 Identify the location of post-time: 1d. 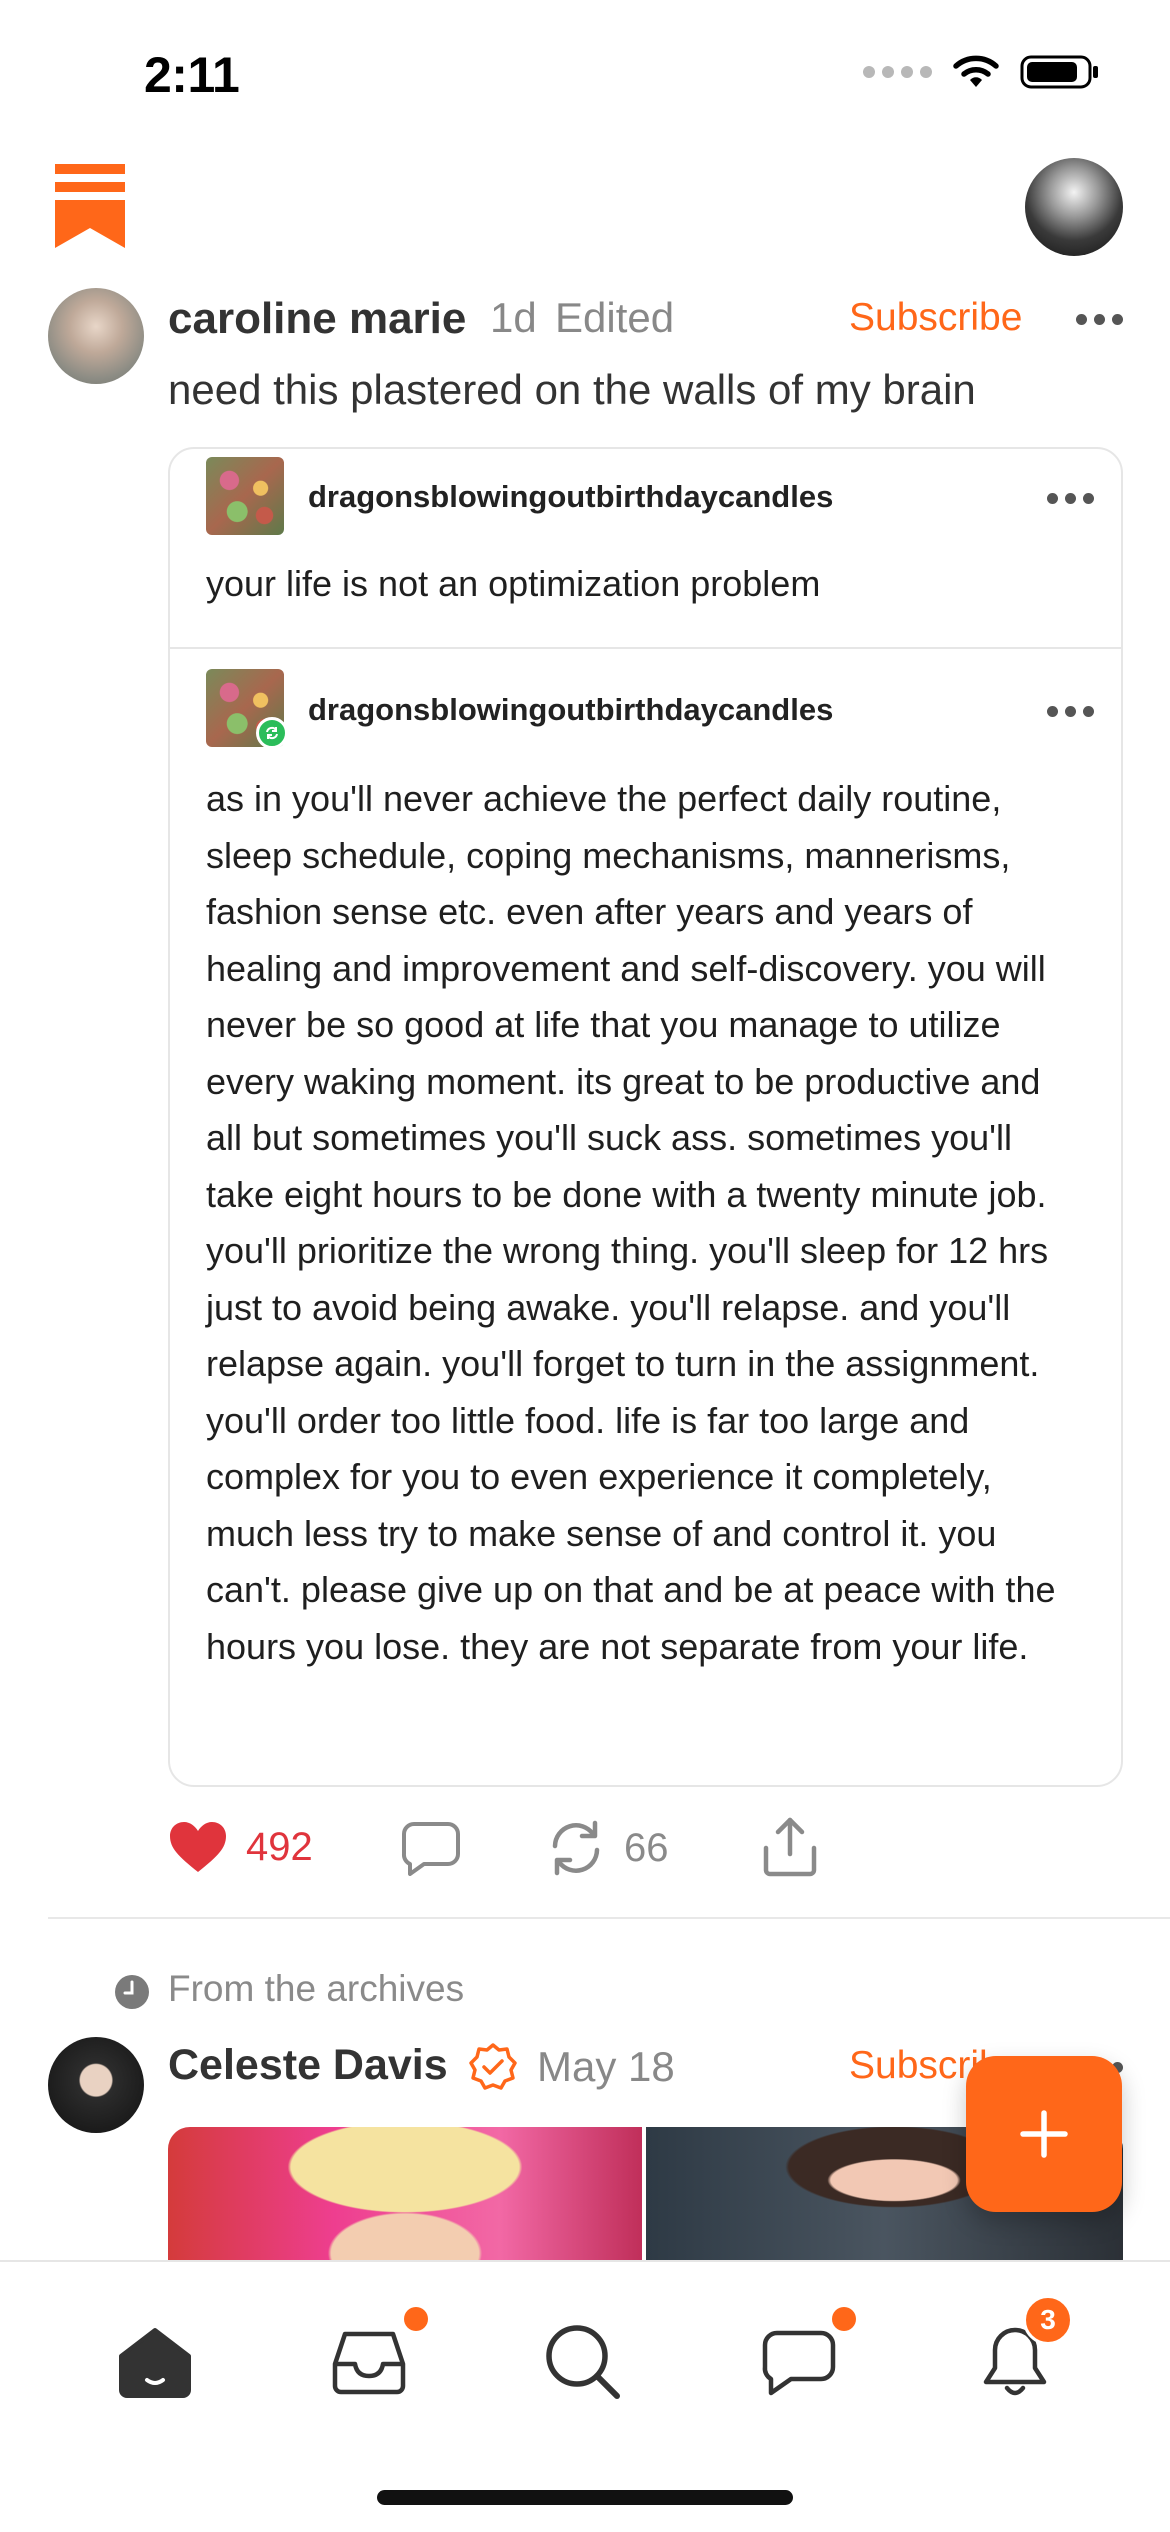
(513, 317).